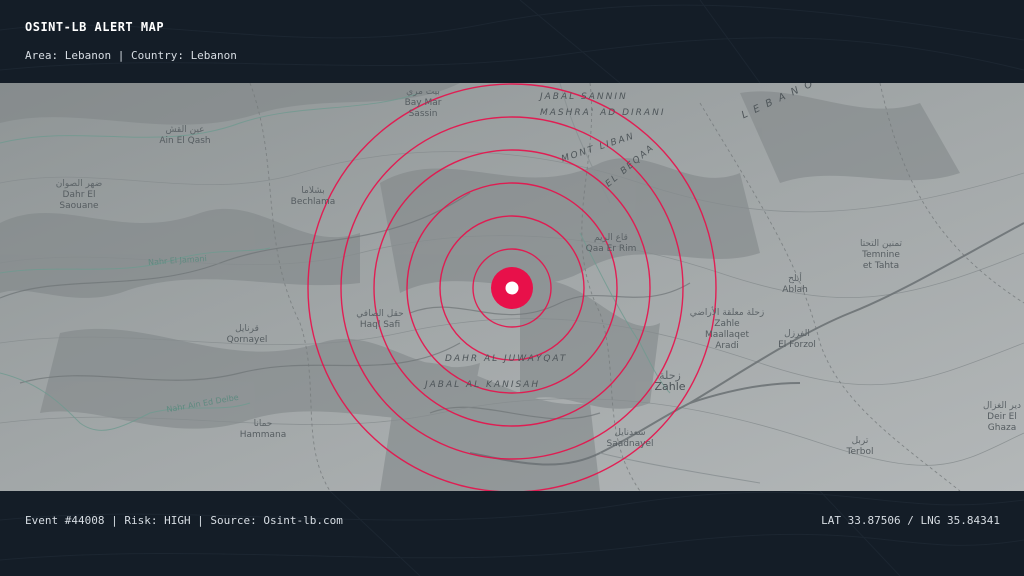  What do you see at coordinates (95, 27) in the screenshot?
I see `map-title: OSINT-LB ALERT MAP` at bounding box center [95, 27].